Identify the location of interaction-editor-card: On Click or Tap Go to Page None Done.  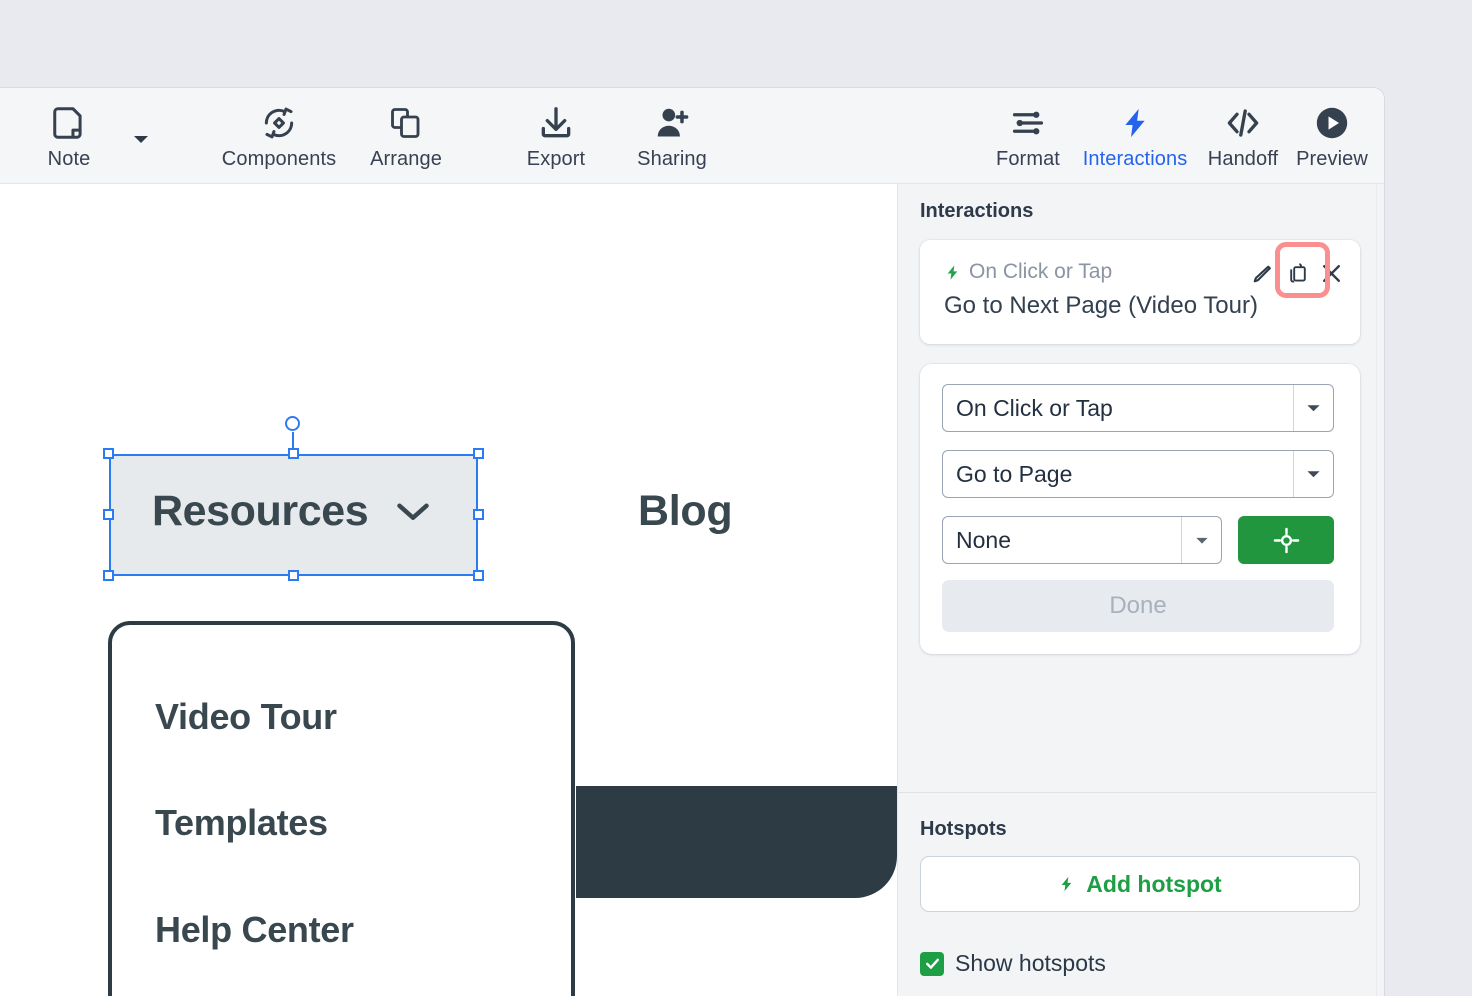
(1140, 509).